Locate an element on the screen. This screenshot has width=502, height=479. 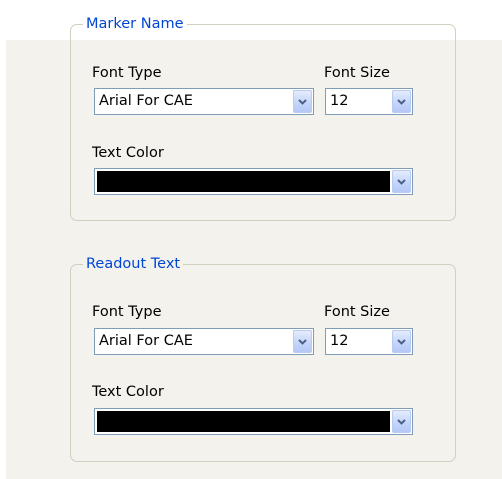
readout-font-size-label: Font Size is located at coordinates (357, 312).